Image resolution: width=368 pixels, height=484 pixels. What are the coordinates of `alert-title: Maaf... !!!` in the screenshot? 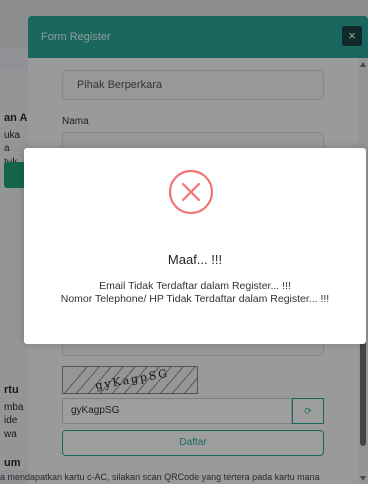 It's located at (195, 259).